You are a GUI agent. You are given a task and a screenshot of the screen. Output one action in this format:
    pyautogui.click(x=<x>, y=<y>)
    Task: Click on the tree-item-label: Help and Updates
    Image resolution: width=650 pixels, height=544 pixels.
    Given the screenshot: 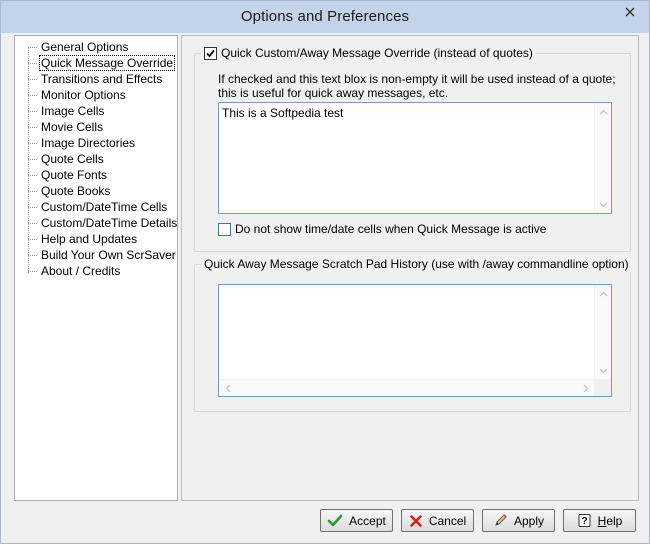 What is the action you would take?
    pyautogui.click(x=89, y=239)
    